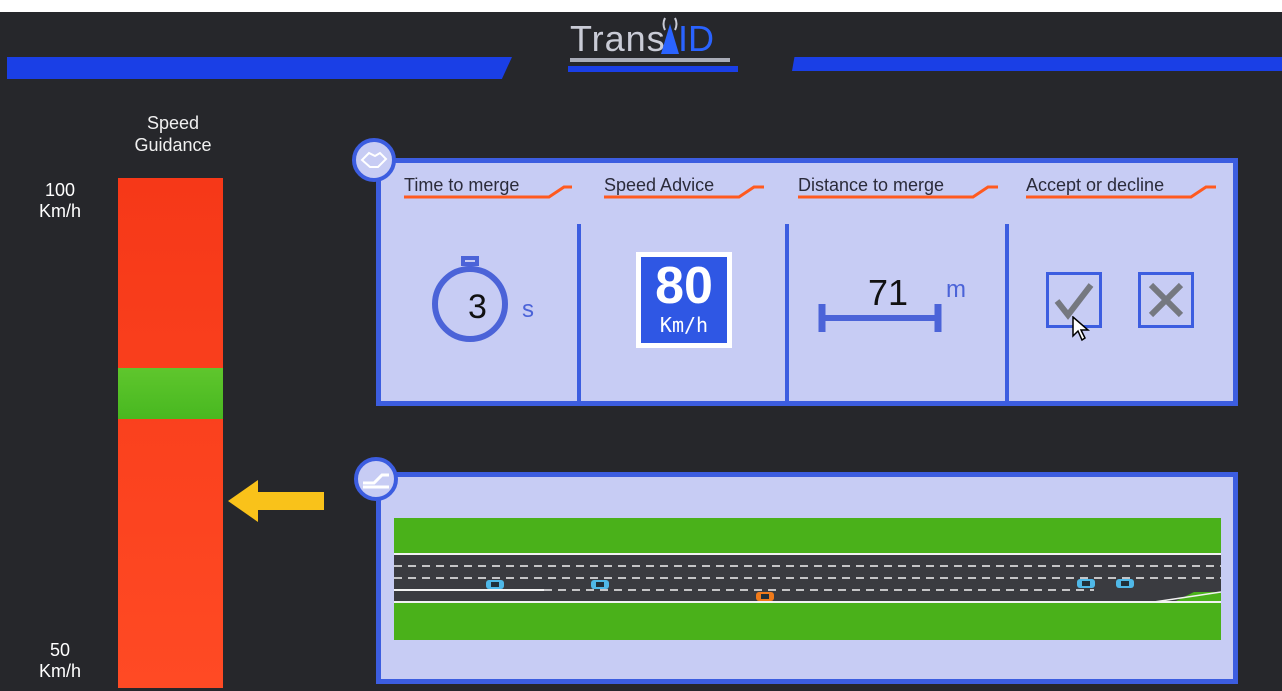 This screenshot has height=691, width=1282. I want to click on cross-icon, so click(1166, 300).